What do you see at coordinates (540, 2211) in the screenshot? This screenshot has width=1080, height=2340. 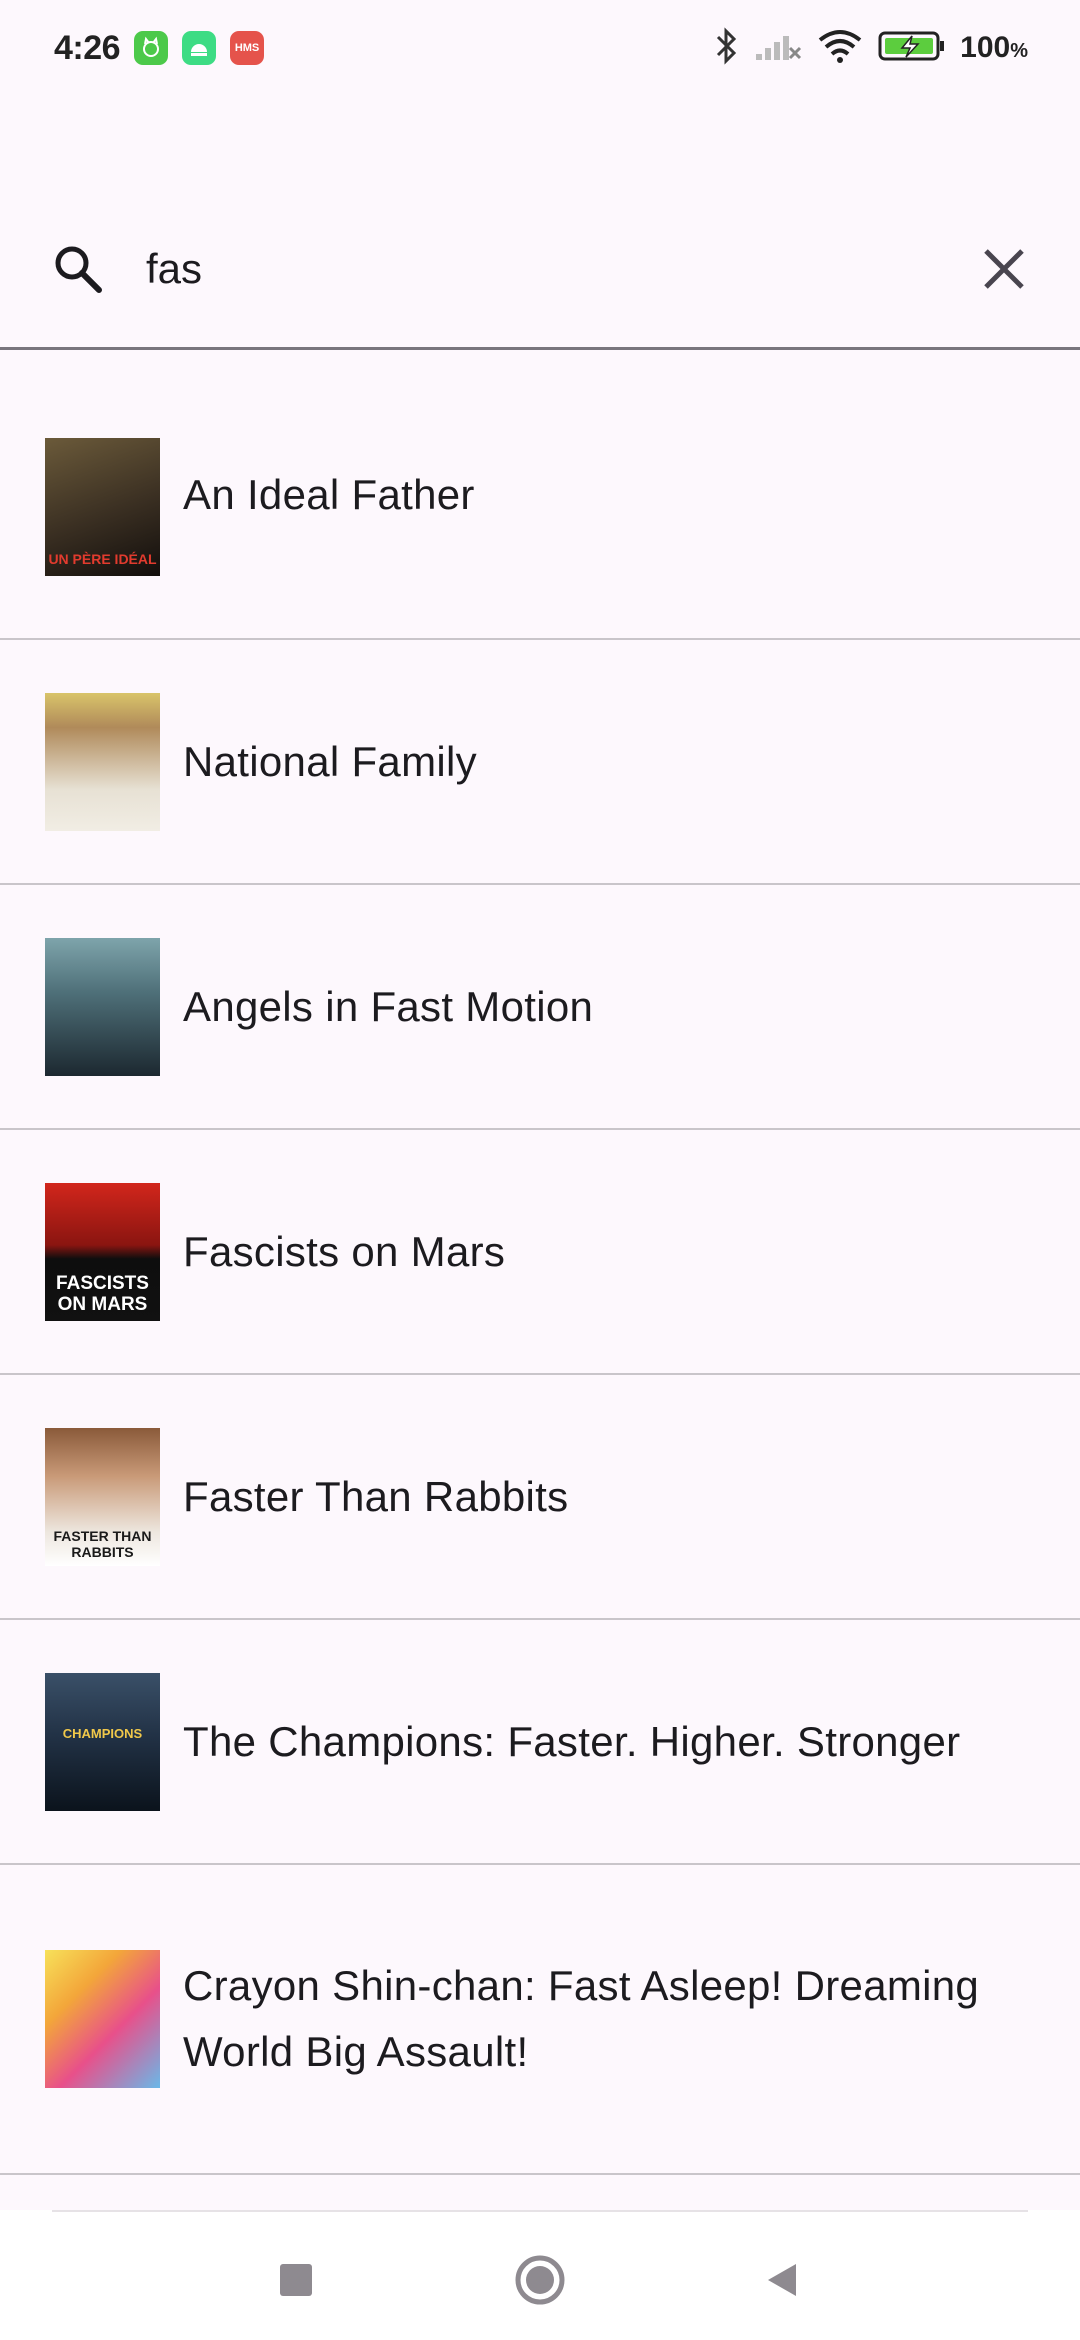 I see `nav-divider` at bounding box center [540, 2211].